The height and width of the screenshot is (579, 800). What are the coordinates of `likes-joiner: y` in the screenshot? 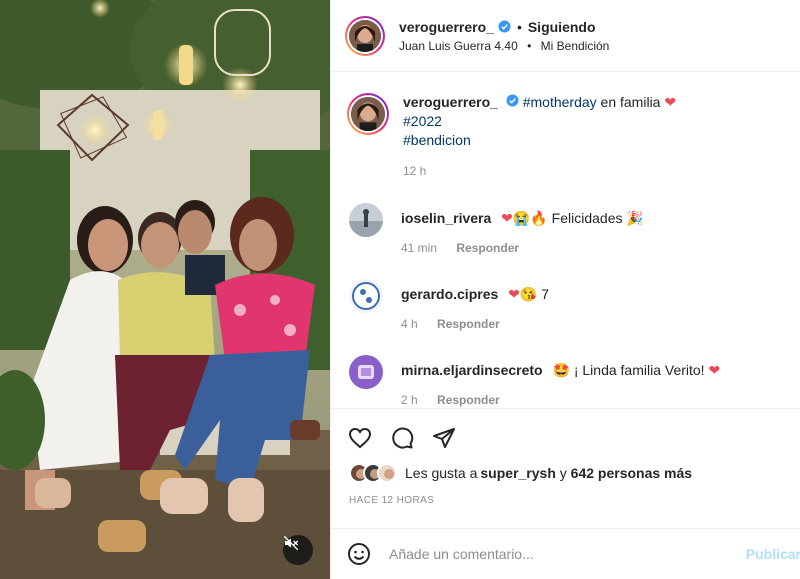 It's located at (563, 473).